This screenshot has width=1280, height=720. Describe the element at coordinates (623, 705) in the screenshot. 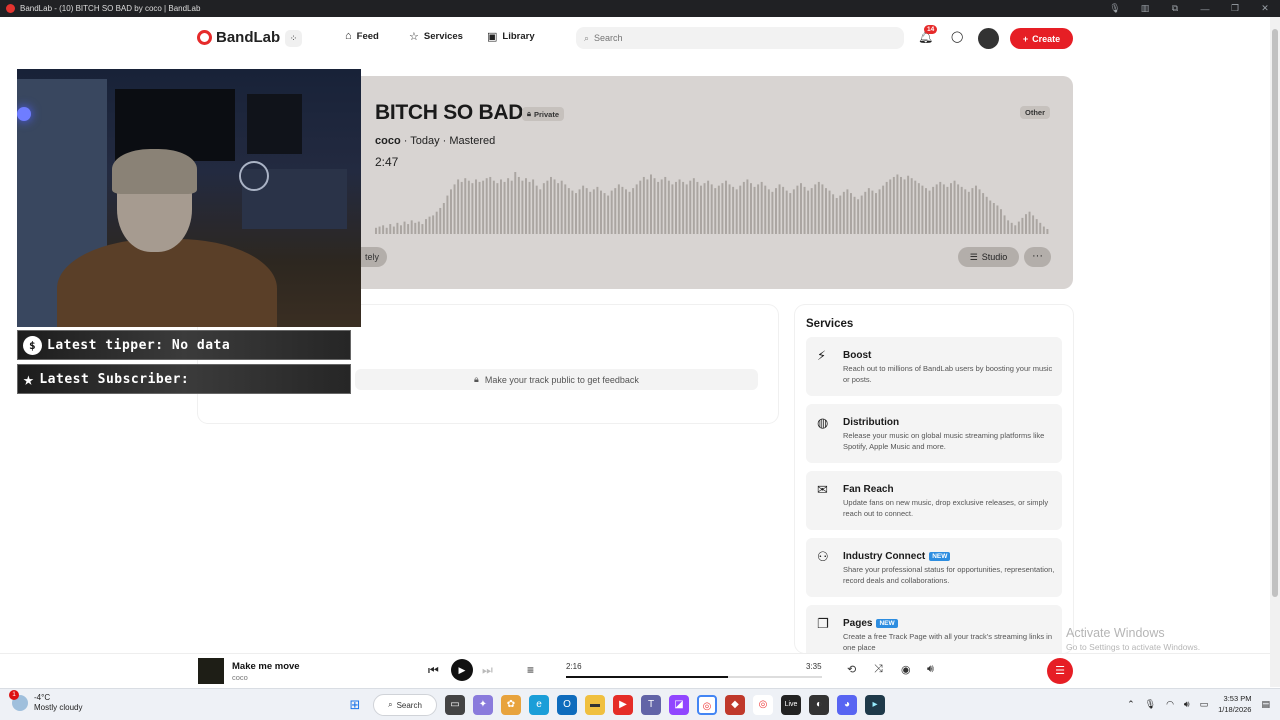

I see `youtube-icon: ▶` at that location.